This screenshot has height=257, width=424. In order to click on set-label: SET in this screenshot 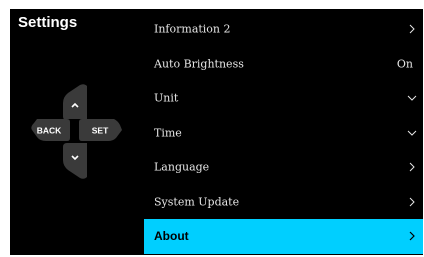, I will do `click(100, 131)`.